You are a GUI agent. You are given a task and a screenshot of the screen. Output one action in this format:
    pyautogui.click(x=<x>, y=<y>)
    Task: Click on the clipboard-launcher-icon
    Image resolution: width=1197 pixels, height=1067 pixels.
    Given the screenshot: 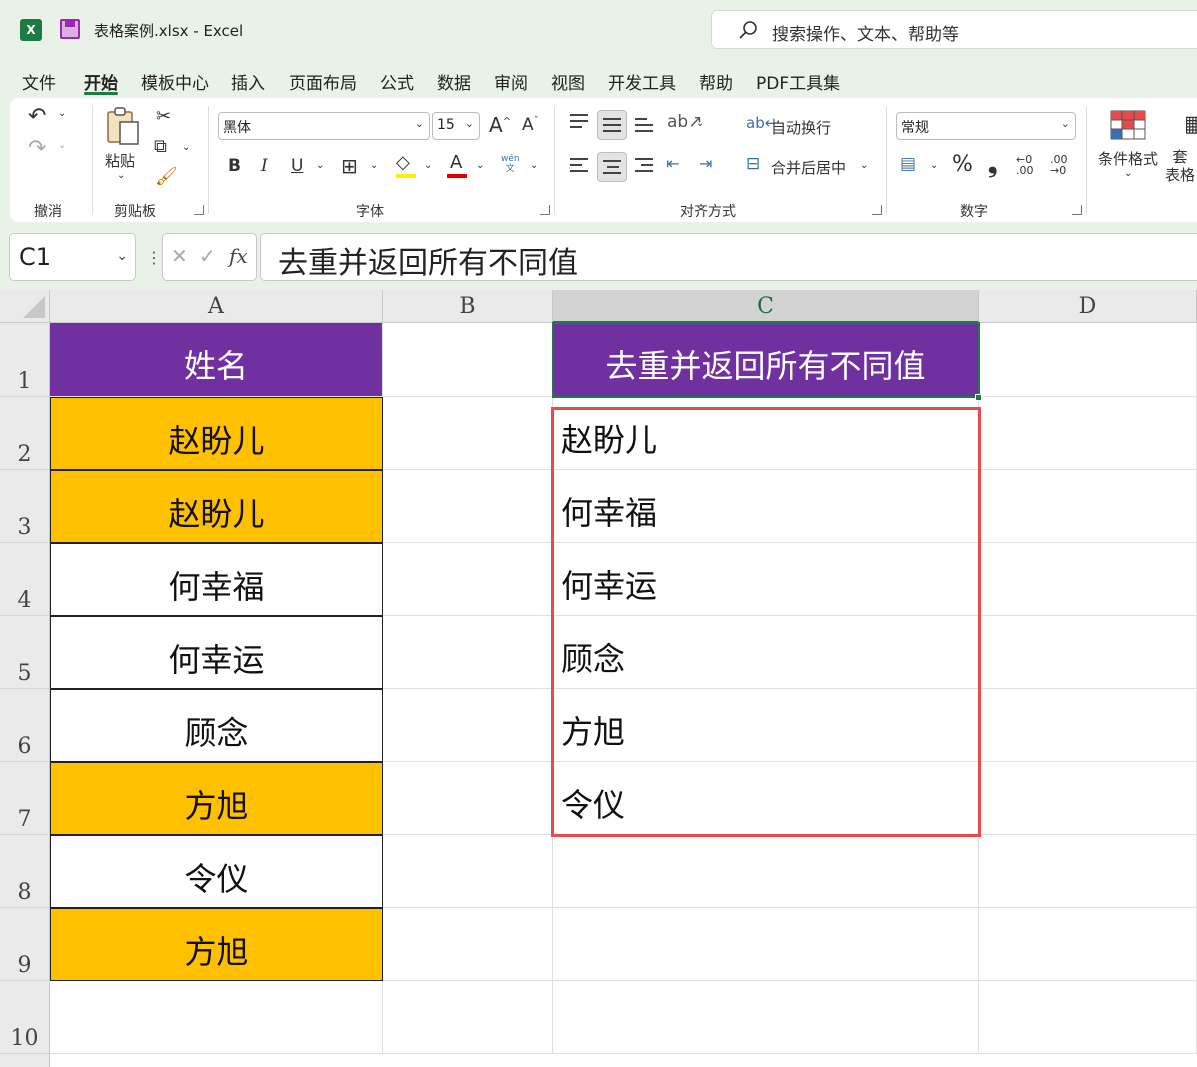 What is the action you would take?
    pyautogui.click(x=199, y=210)
    